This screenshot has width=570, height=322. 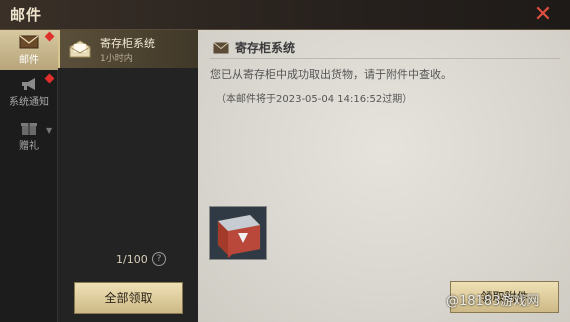 What do you see at coordinates (116, 59) in the screenshot?
I see `mail-item-time: 1小时内` at bounding box center [116, 59].